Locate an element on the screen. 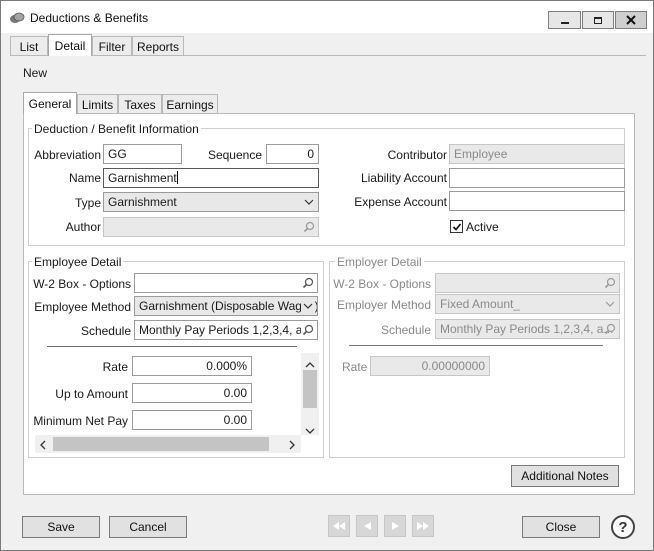 The image size is (654, 551). minimize-button is located at coordinates (564, 20).